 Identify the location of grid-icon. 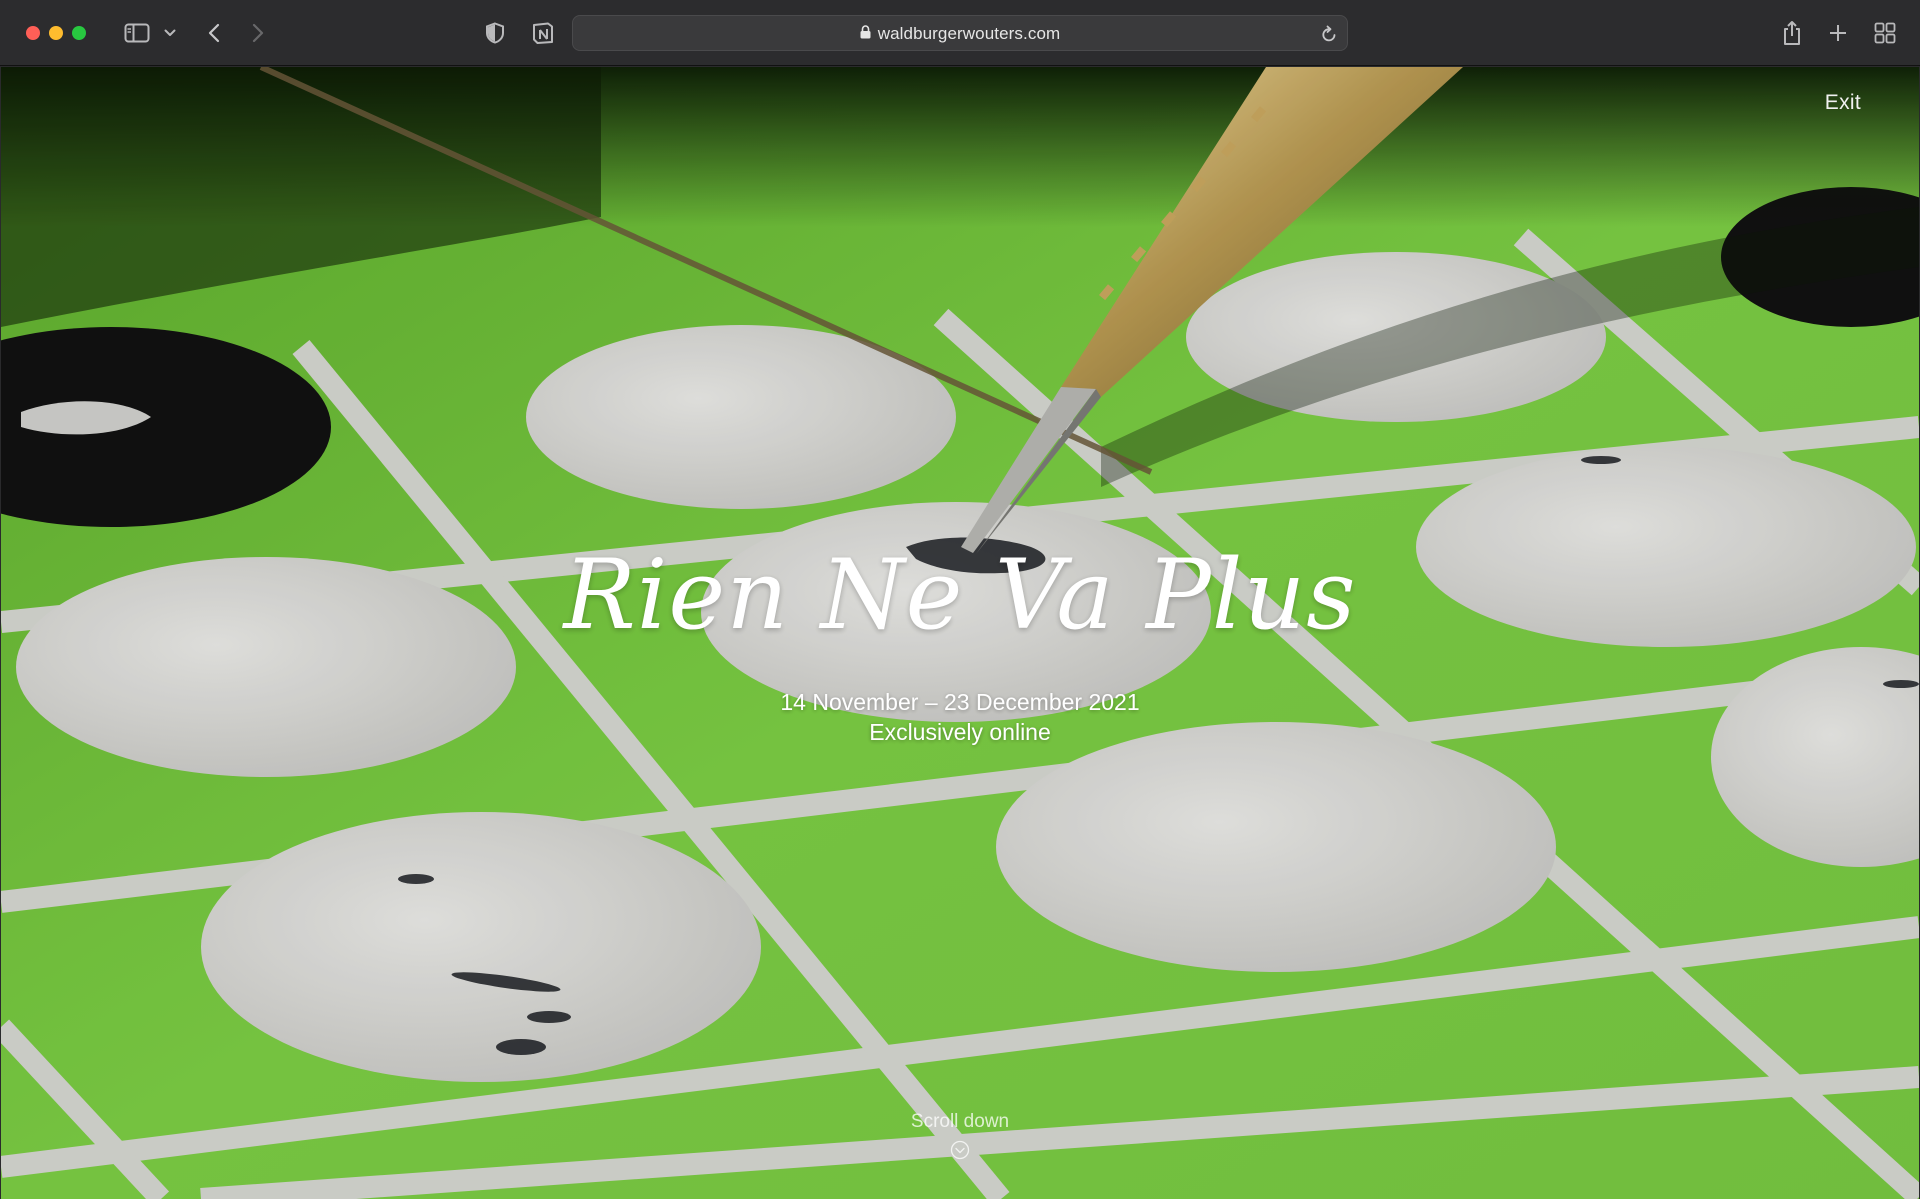
(1885, 33).